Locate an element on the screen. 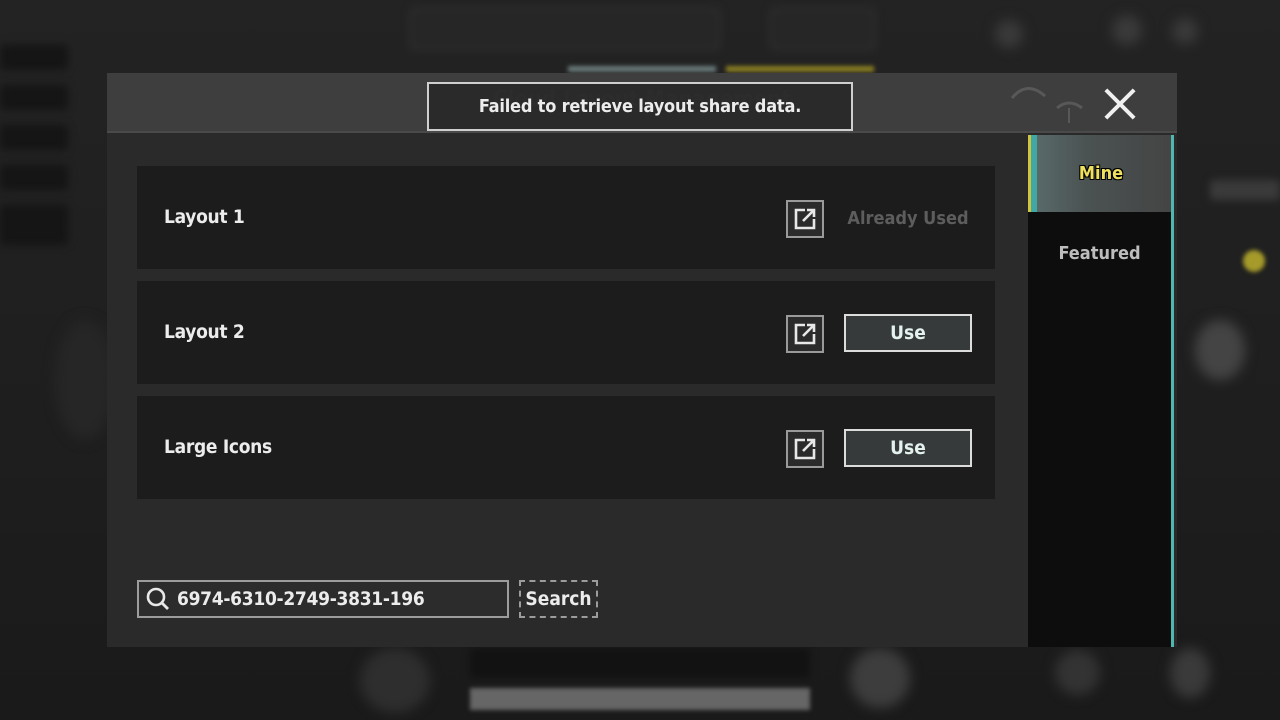 The height and width of the screenshot is (720, 1280). layout-name: Layout 2 is located at coordinates (204, 332).